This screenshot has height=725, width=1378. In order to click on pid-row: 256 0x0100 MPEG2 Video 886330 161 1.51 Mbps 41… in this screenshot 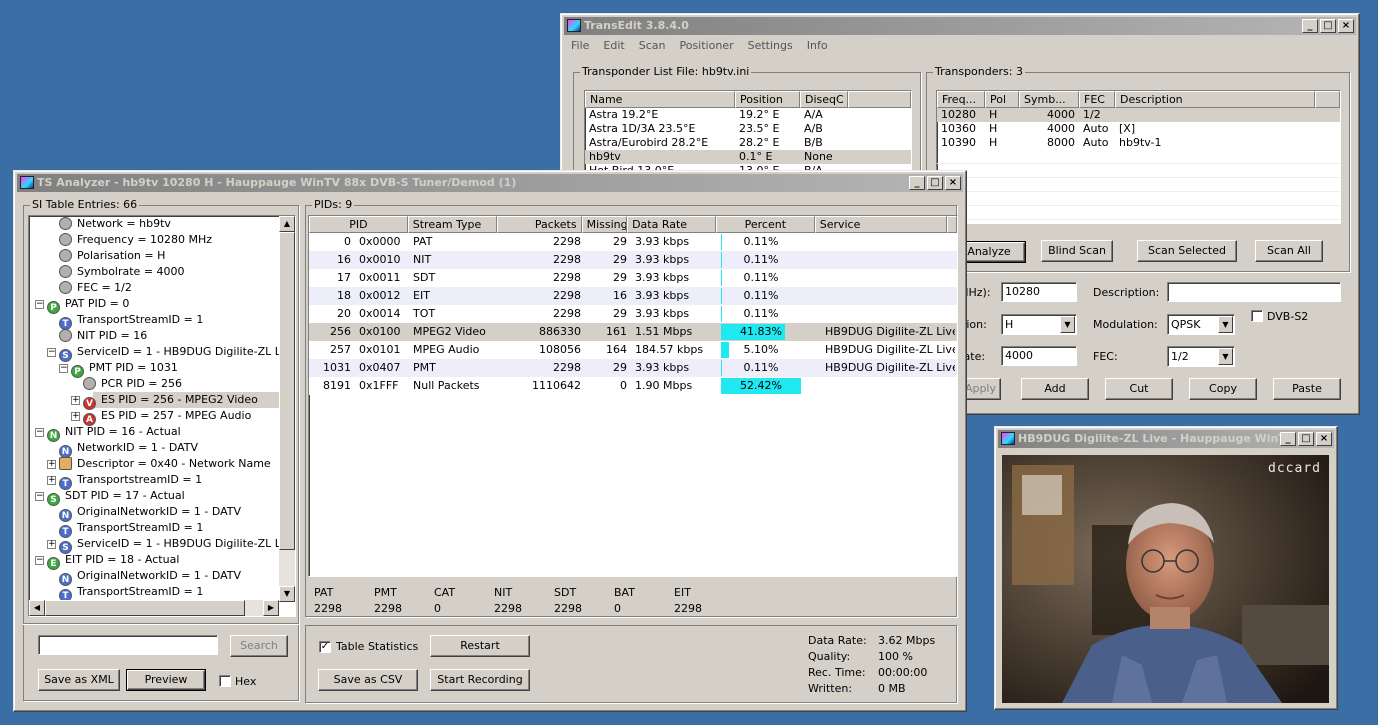, I will do `click(633, 332)`.